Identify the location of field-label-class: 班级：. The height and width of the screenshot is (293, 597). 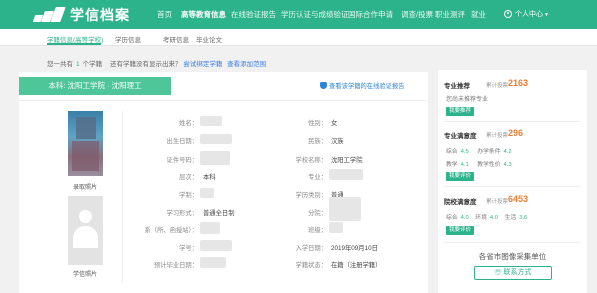
(317, 230).